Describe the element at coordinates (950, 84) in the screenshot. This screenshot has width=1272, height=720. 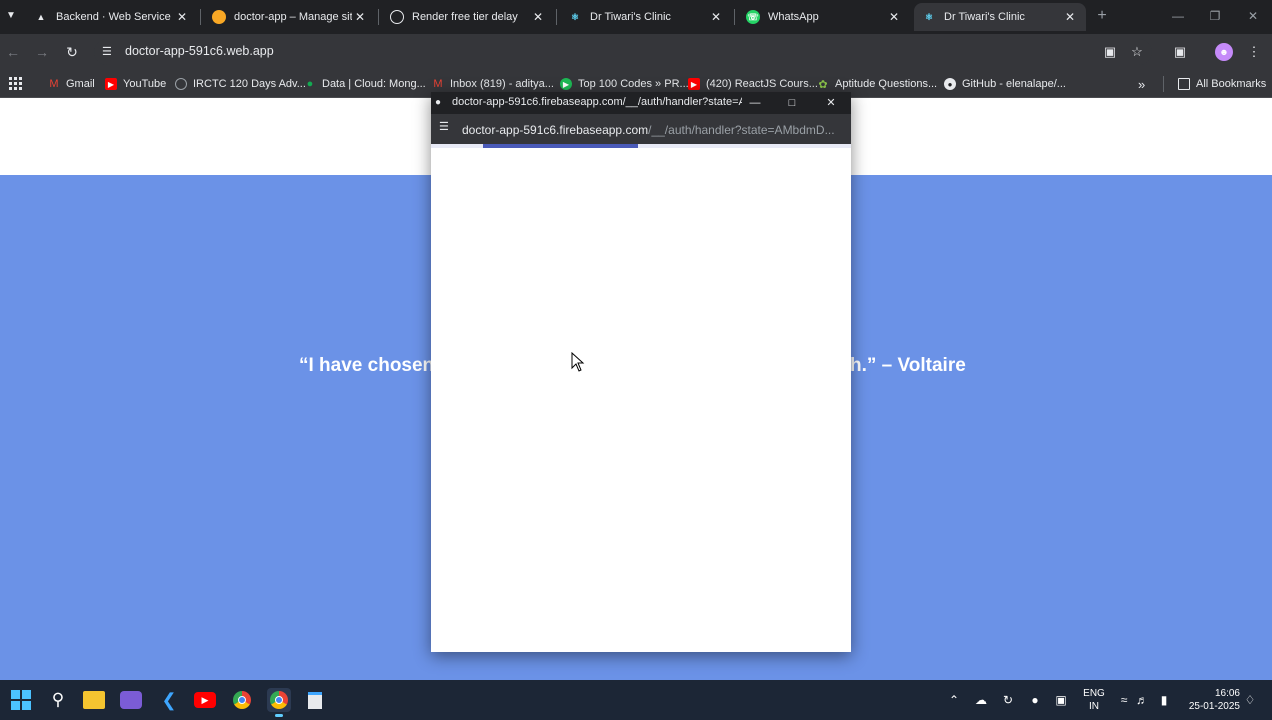
I see `github-icon: ●` at that location.